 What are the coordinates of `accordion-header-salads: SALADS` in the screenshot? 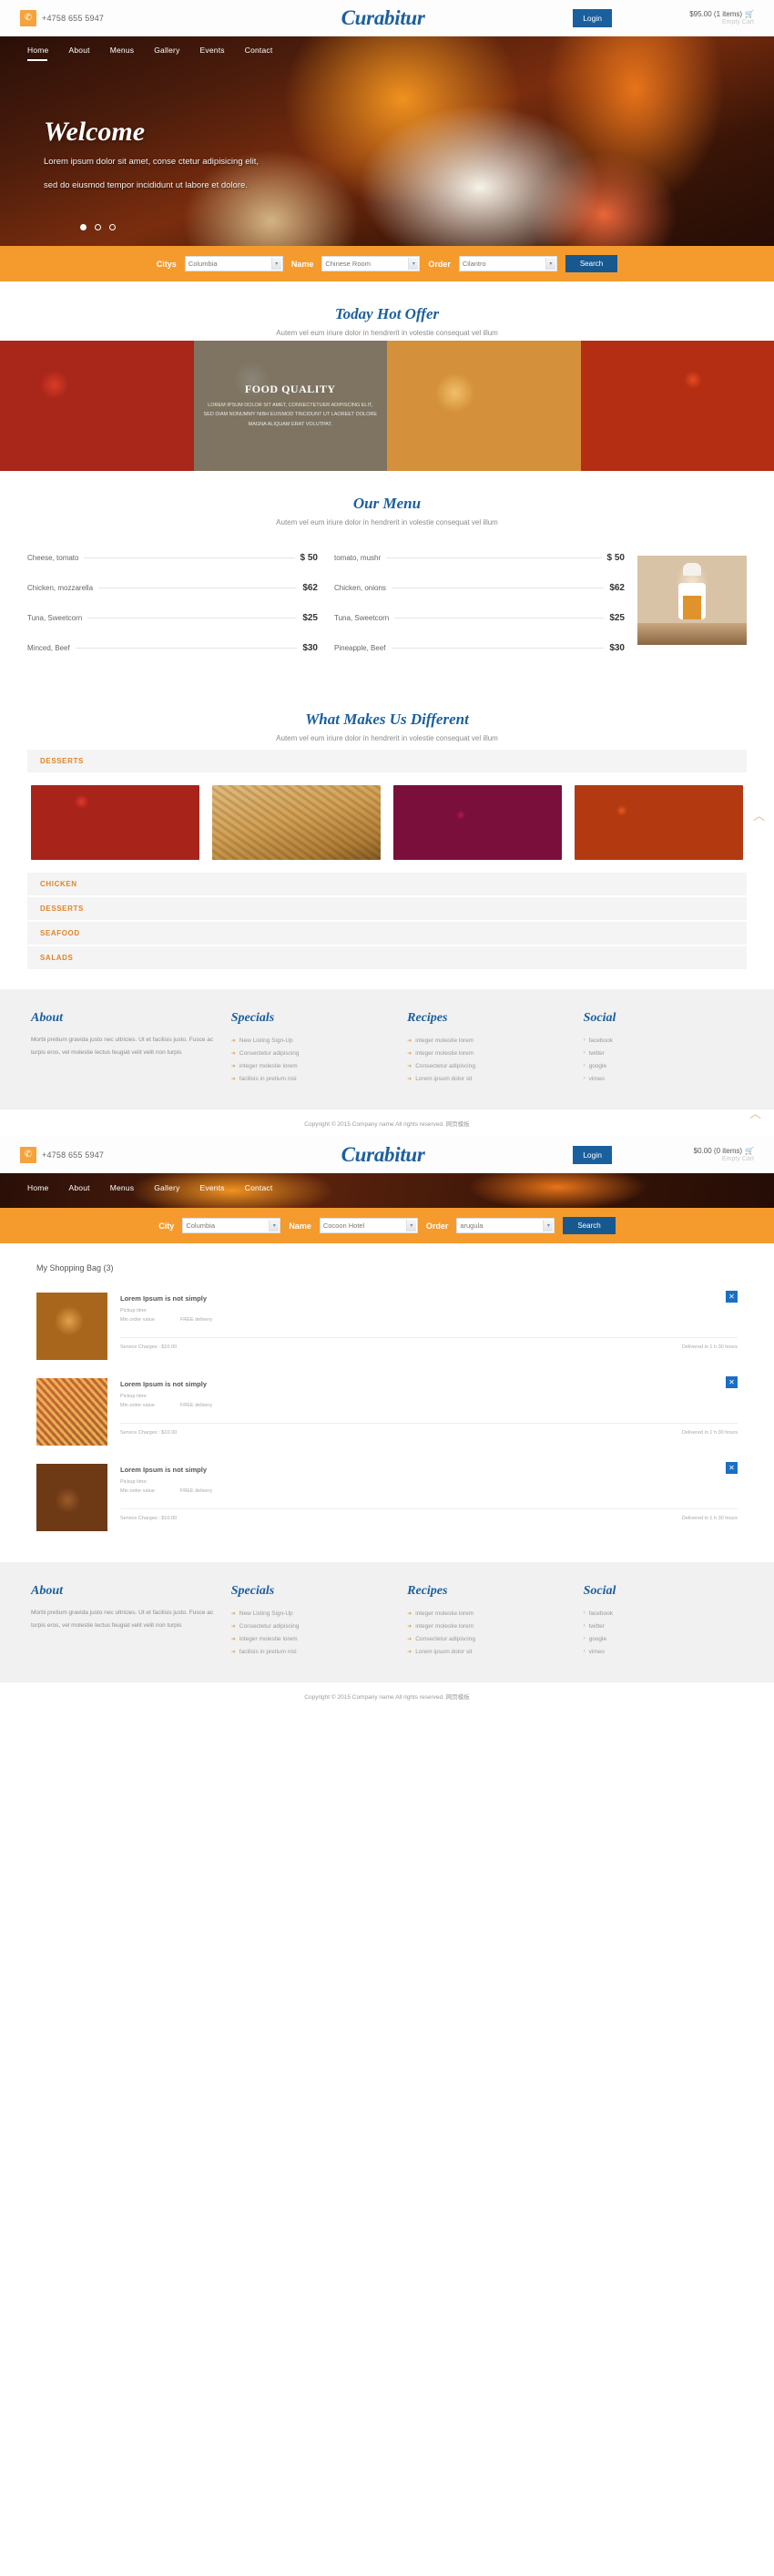 It's located at (387, 957).